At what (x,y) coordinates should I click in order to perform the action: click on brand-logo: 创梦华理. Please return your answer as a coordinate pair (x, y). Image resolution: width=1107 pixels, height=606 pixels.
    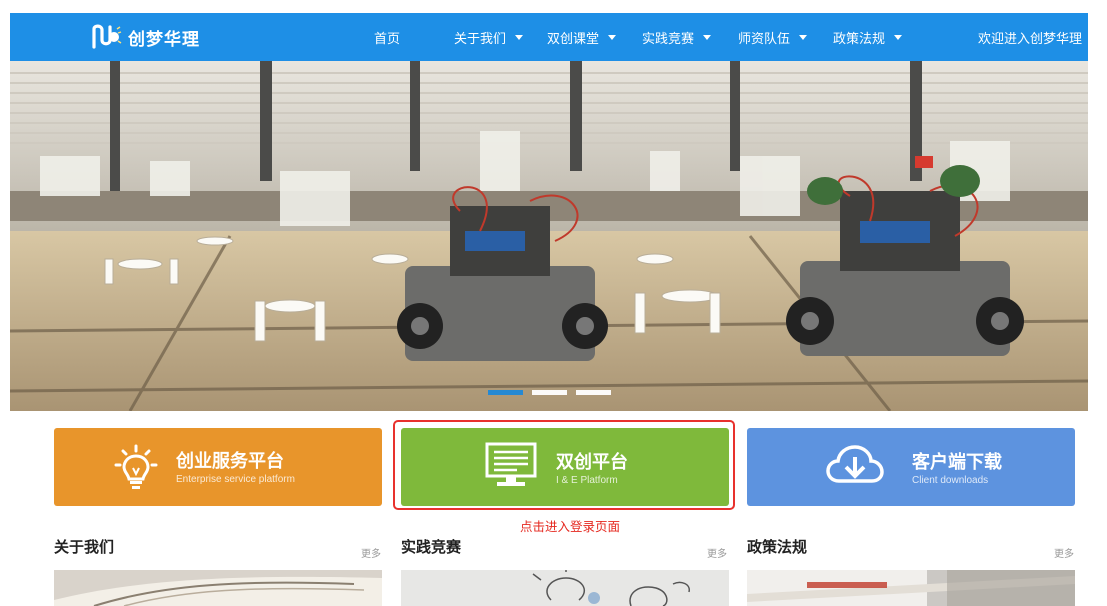
    Looking at the image, I should click on (145, 37).